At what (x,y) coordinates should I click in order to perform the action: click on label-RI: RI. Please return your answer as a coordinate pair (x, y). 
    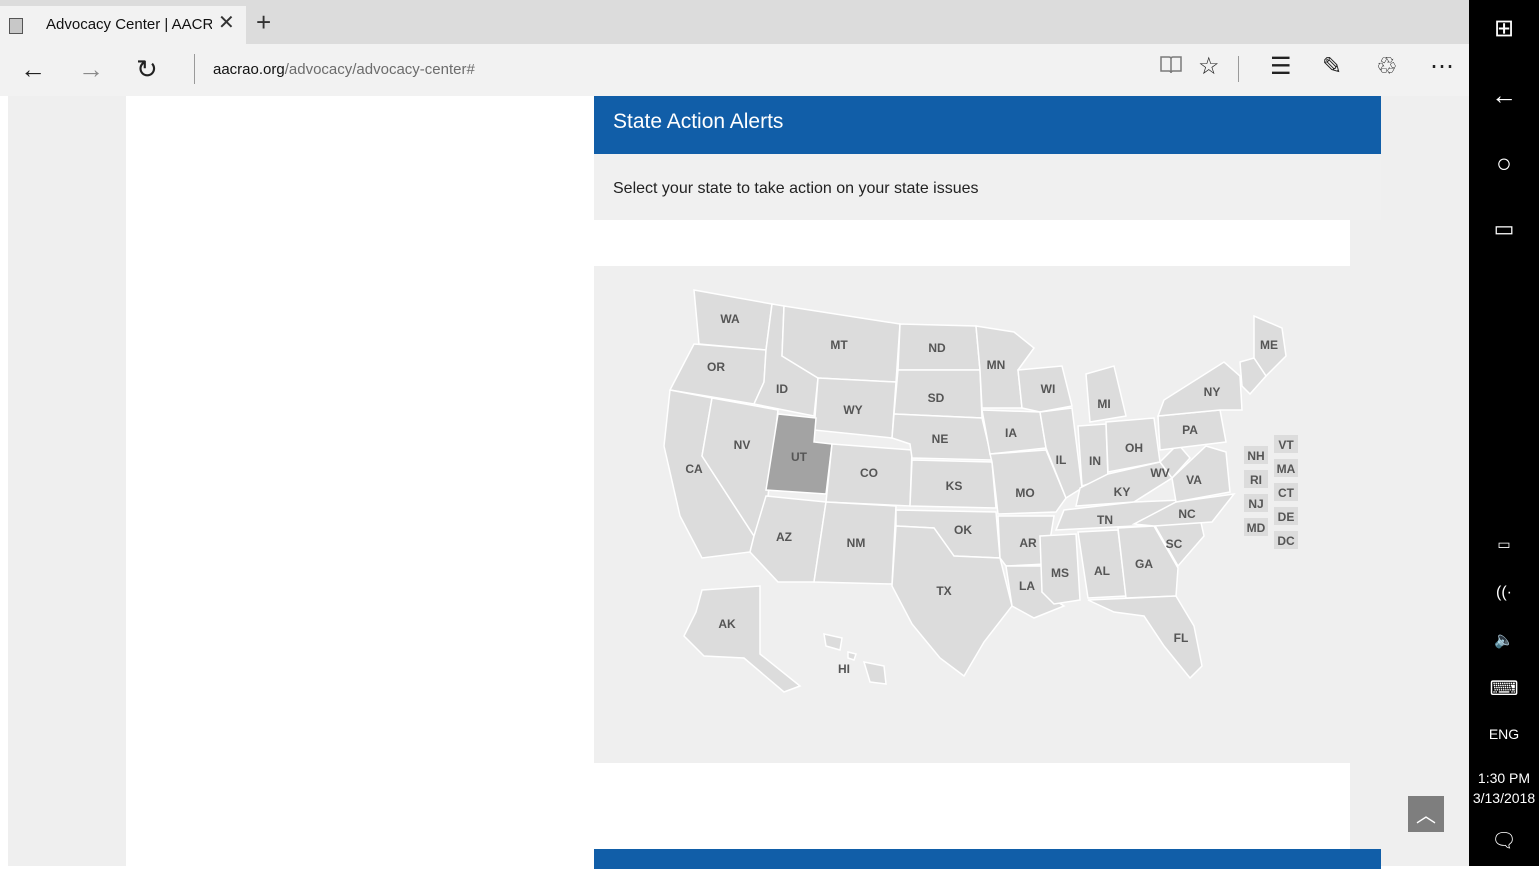
    Looking at the image, I should click on (1256, 480).